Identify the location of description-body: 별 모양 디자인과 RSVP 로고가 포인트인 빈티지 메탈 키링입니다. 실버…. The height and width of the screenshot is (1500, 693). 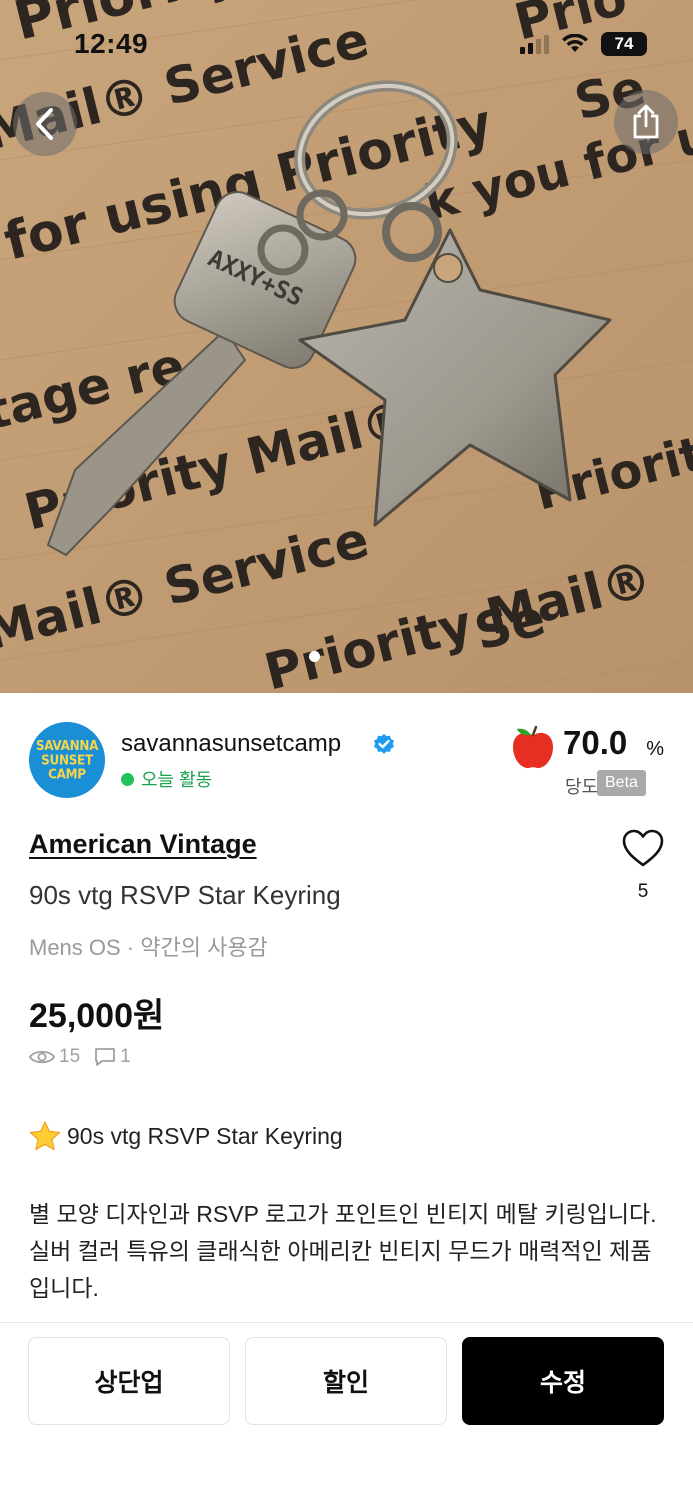
(343, 1251).